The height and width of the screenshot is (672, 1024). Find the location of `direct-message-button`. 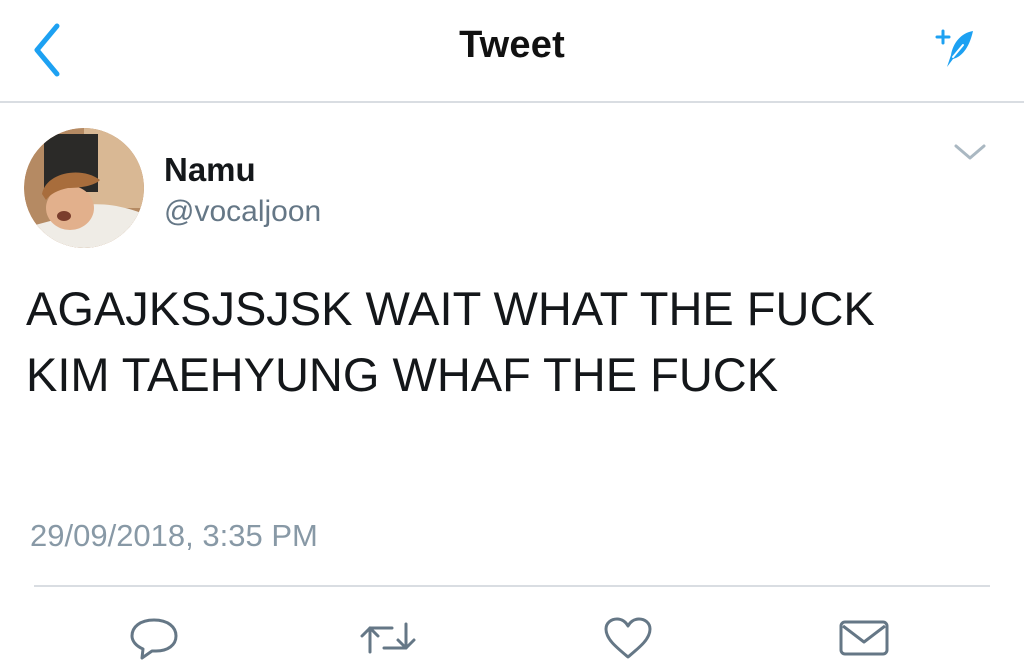

direct-message-button is located at coordinates (864, 638).